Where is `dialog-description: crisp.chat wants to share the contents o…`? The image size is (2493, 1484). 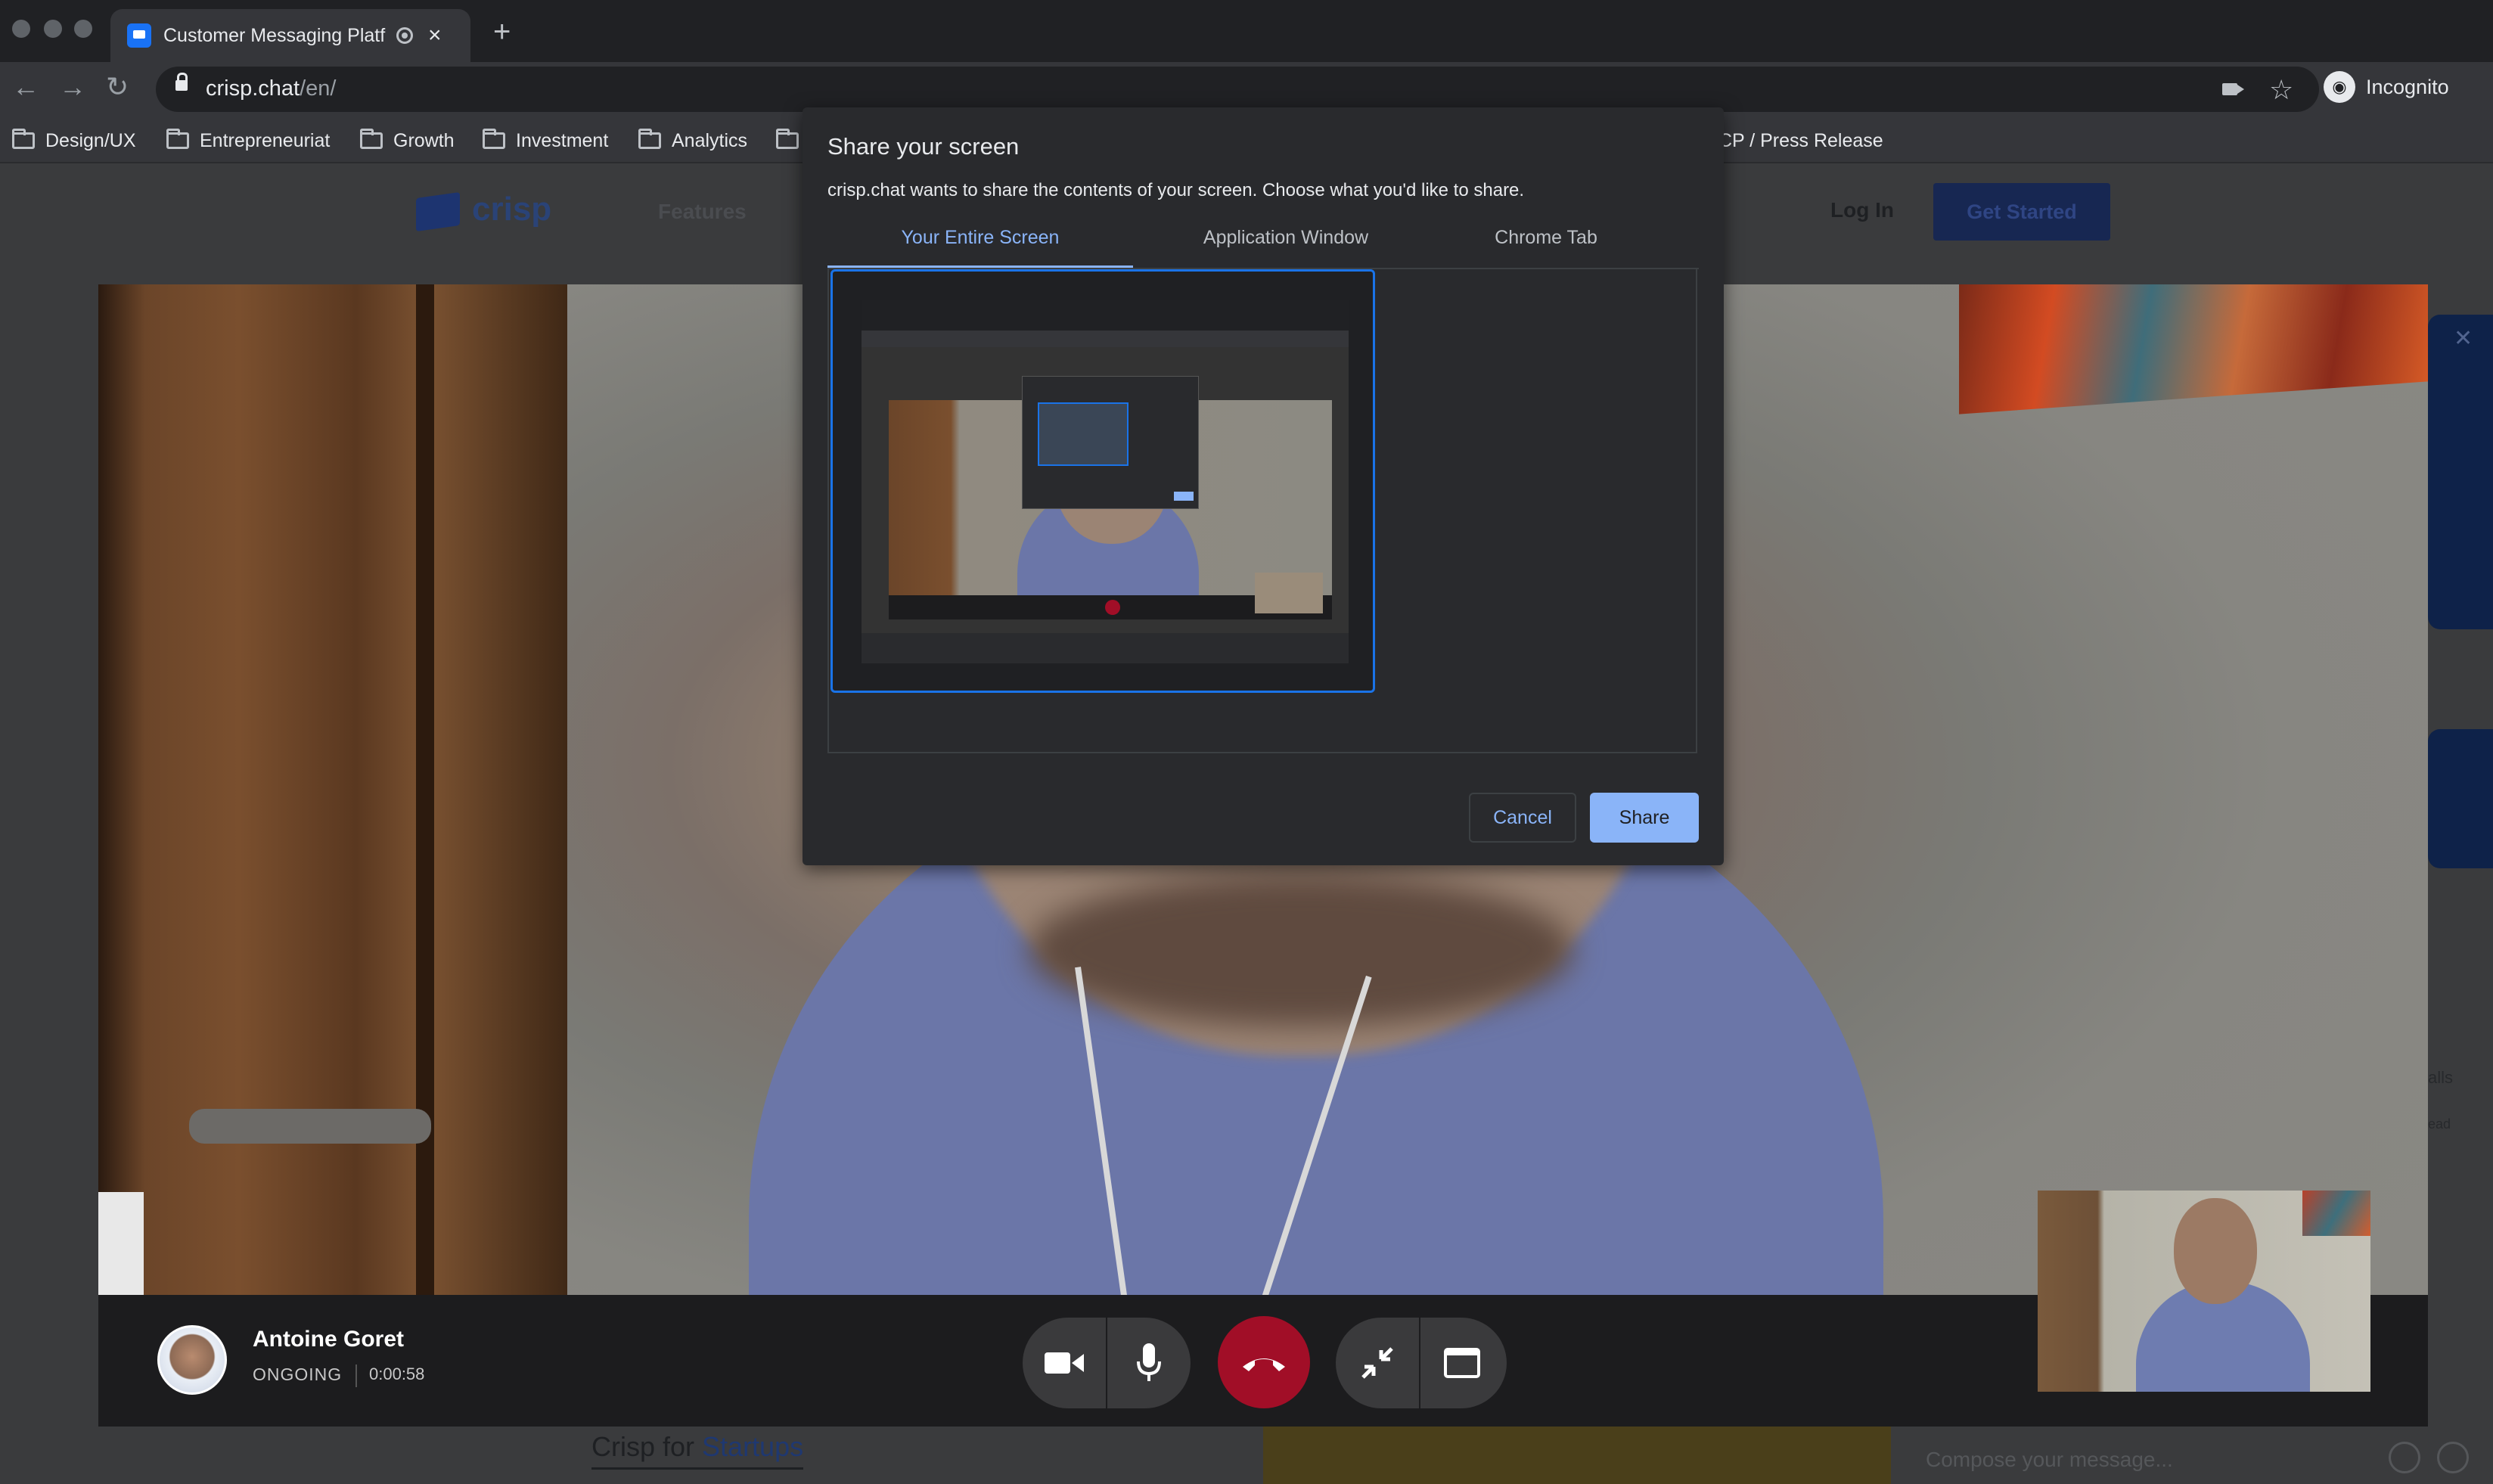 dialog-description: crisp.chat wants to share the contents o… is located at coordinates (1176, 190).